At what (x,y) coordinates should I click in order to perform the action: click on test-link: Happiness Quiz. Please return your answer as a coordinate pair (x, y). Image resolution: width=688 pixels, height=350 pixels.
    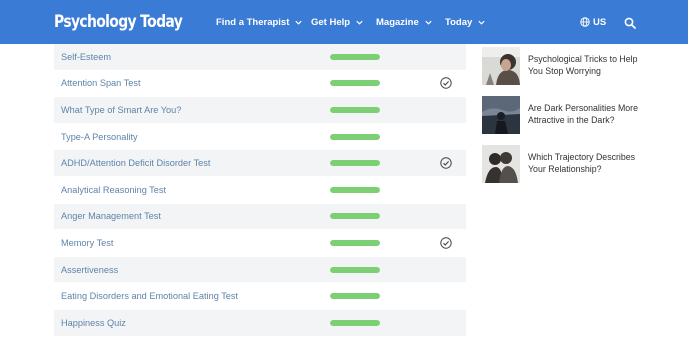
    Looking at the image, I should click on (93, 323).